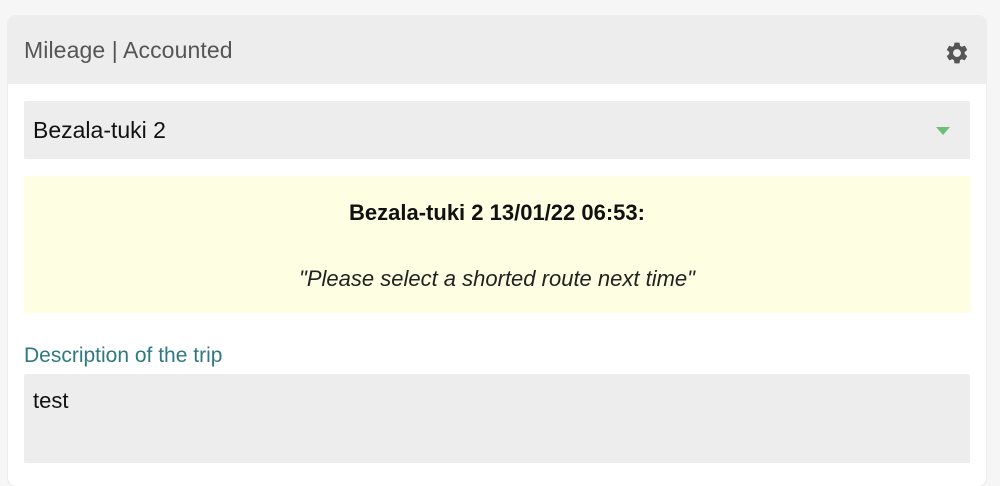  What do you see at coordinates (497, 130) in the screenshot?
I see `vehicle-select: Bezala-tuki 2` at bounding box center [497, 130].